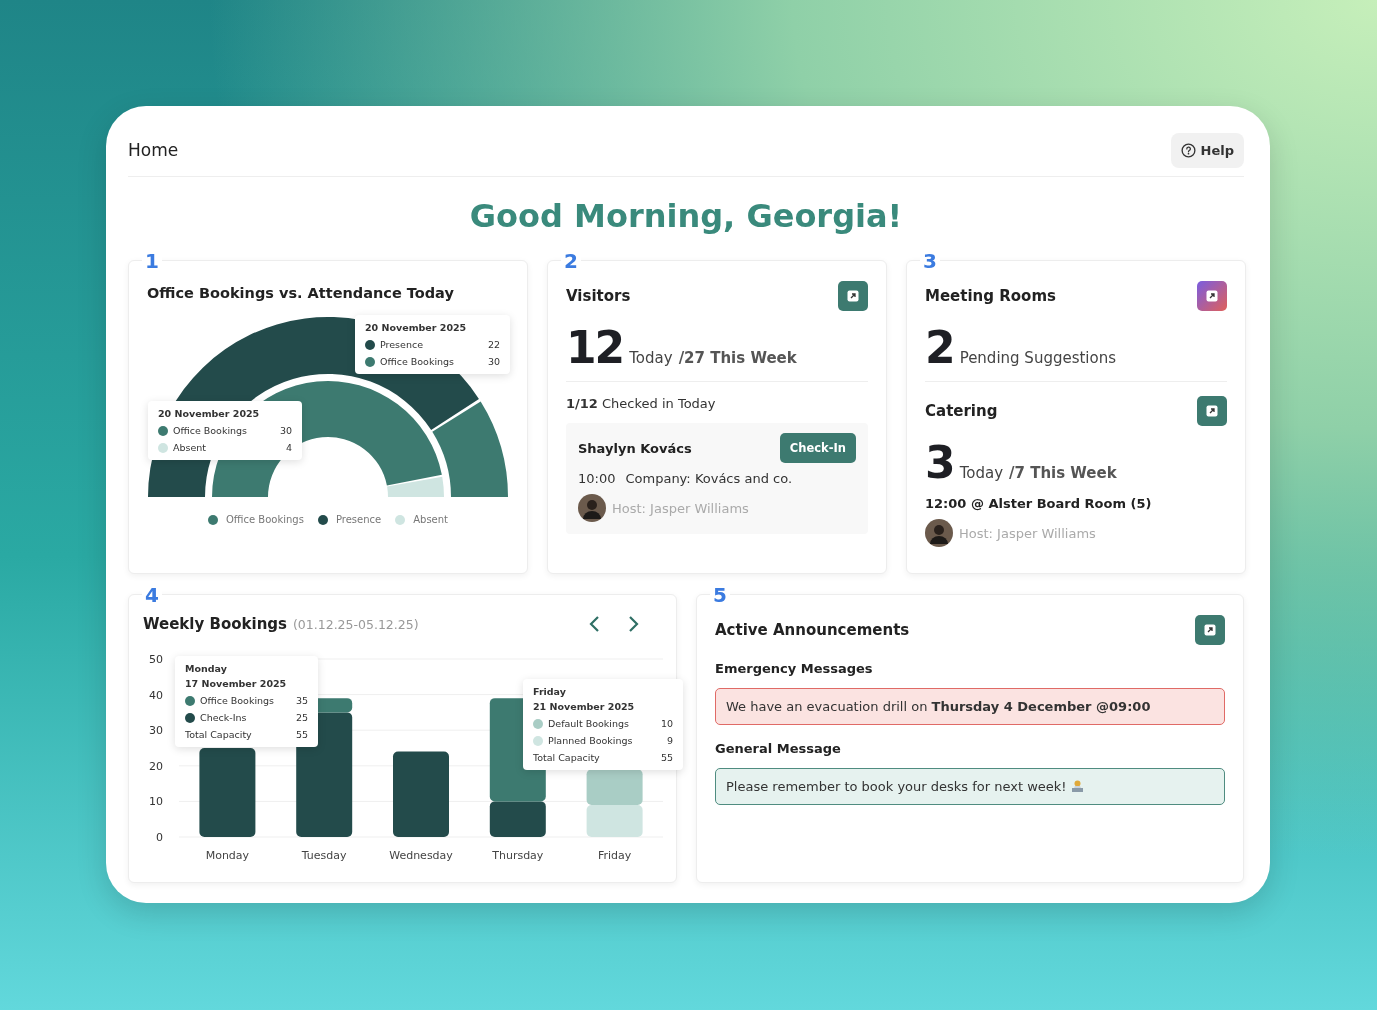 This screenshot has height=1010, width=1377. What do you see at coordinates (709, 478) in the screenshot?
I see `company-text: Company: Kovács and co.` at bounding box center [709, 478].